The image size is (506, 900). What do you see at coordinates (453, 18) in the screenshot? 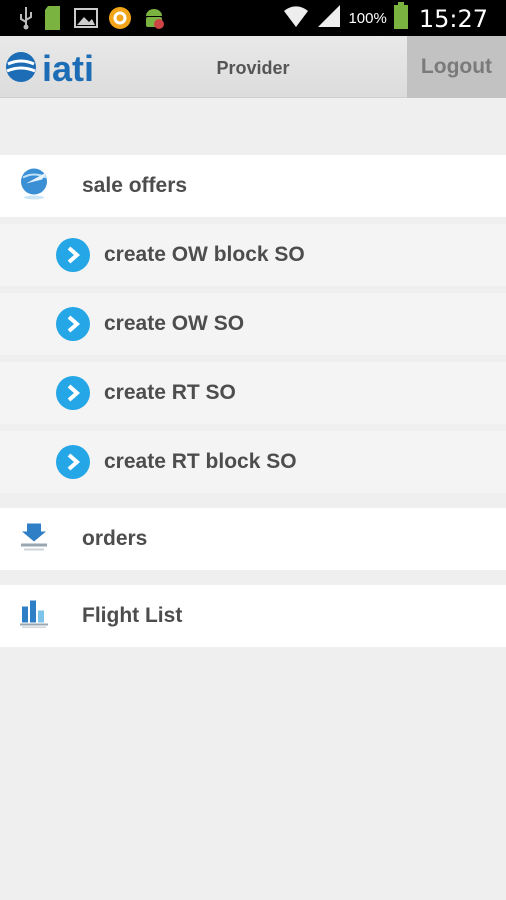
I see `clock: 15:27` at bounding box center [453, 18].